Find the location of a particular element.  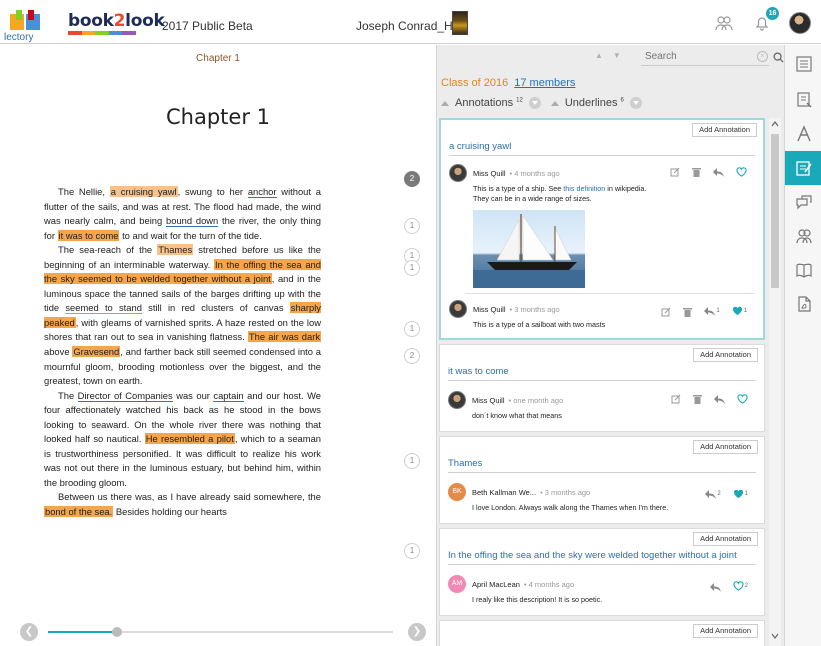

annotation-quote: it was to come is located at coordinates (478, 371).